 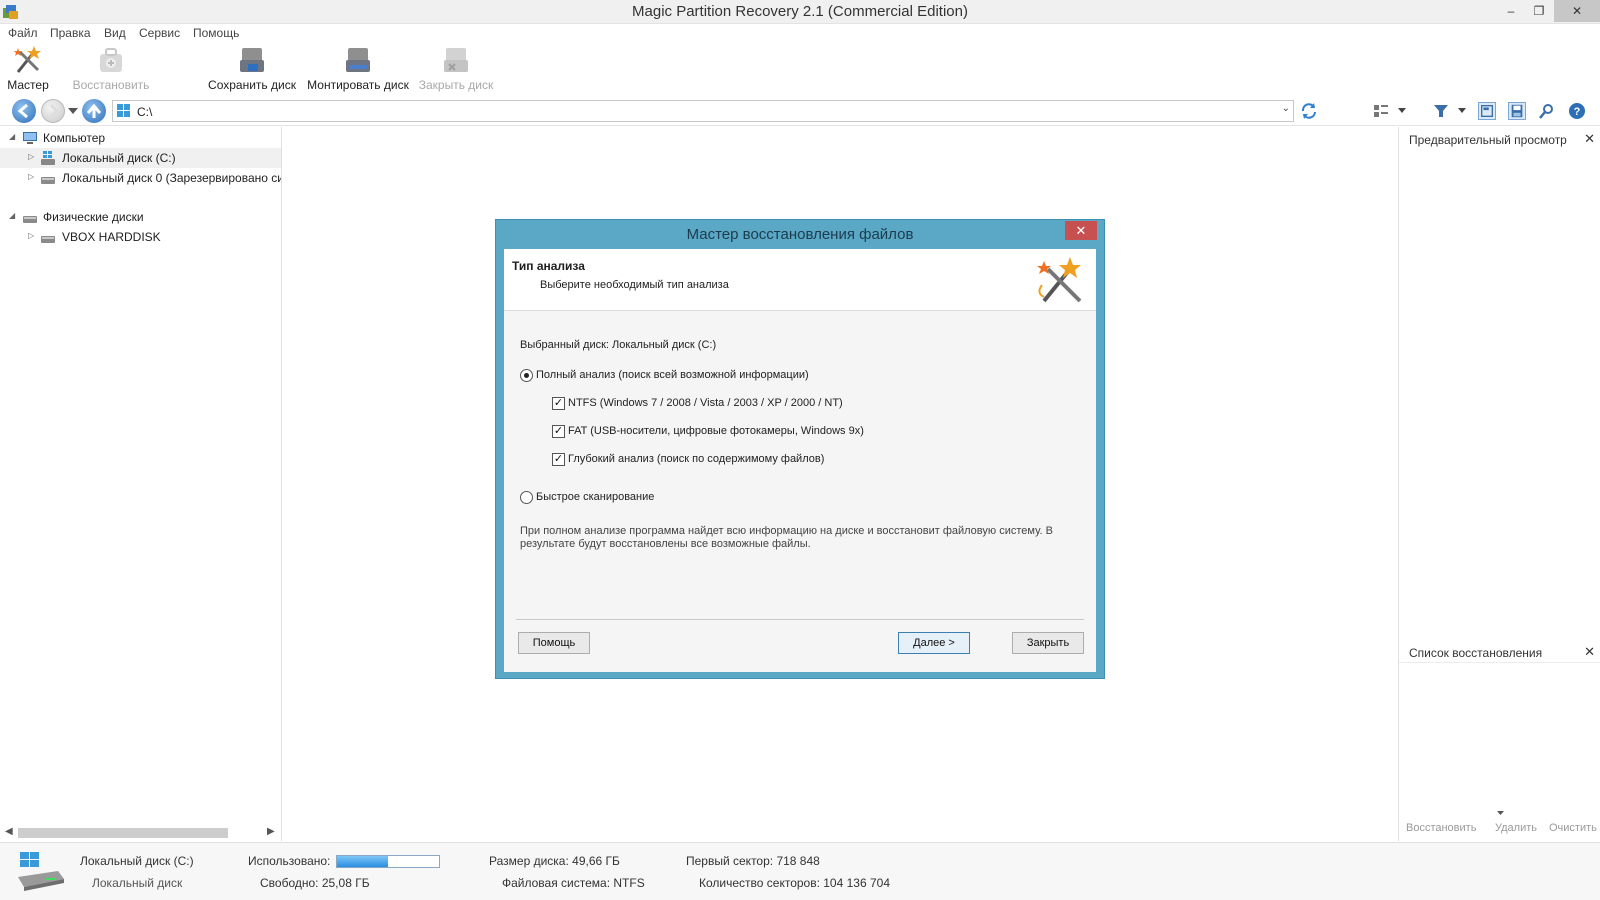 I want to click on wizard-label: Мастер, so click(x=28, y=85).